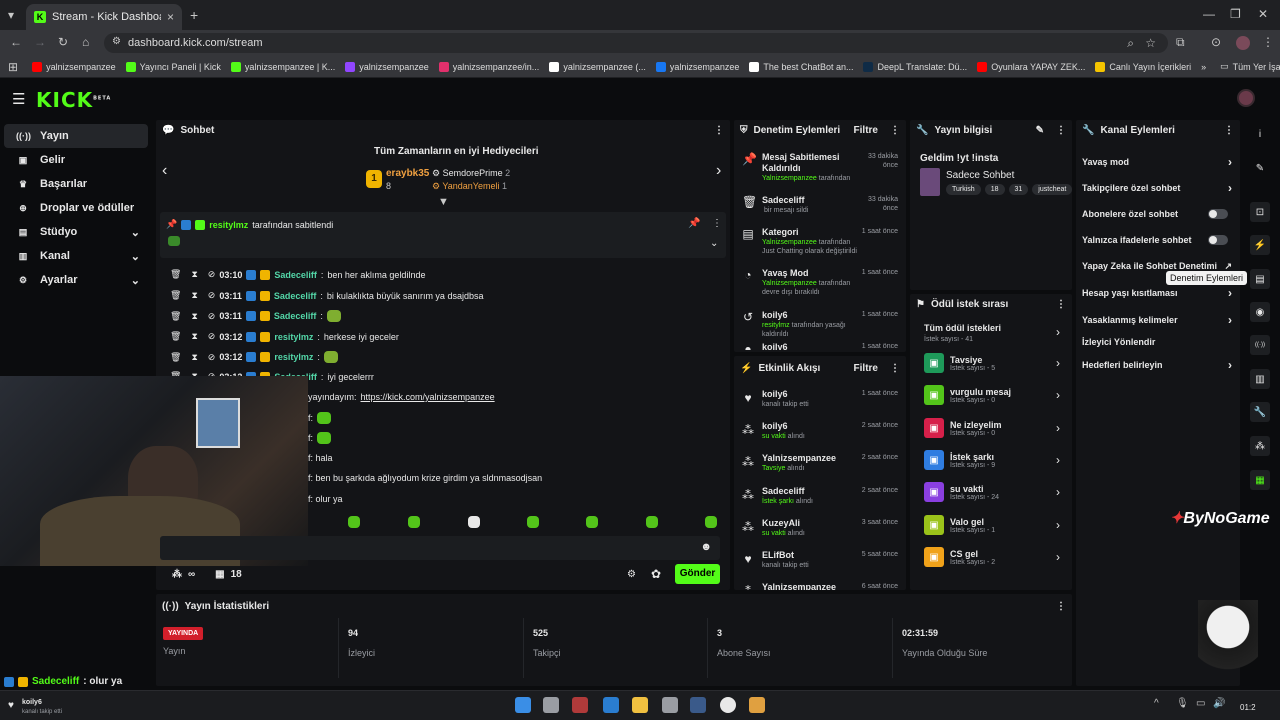 This screenshot has width=1280, height=720. What do you see at coordinates (414, 522) in the screenshot?
I see `quick-emote-1-icon` at bounding box center [414, 522].